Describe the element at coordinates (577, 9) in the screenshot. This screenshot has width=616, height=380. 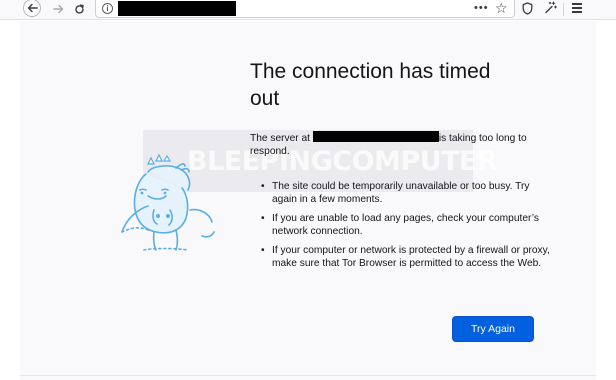
I see `hamburger-menu-icon` at that location.